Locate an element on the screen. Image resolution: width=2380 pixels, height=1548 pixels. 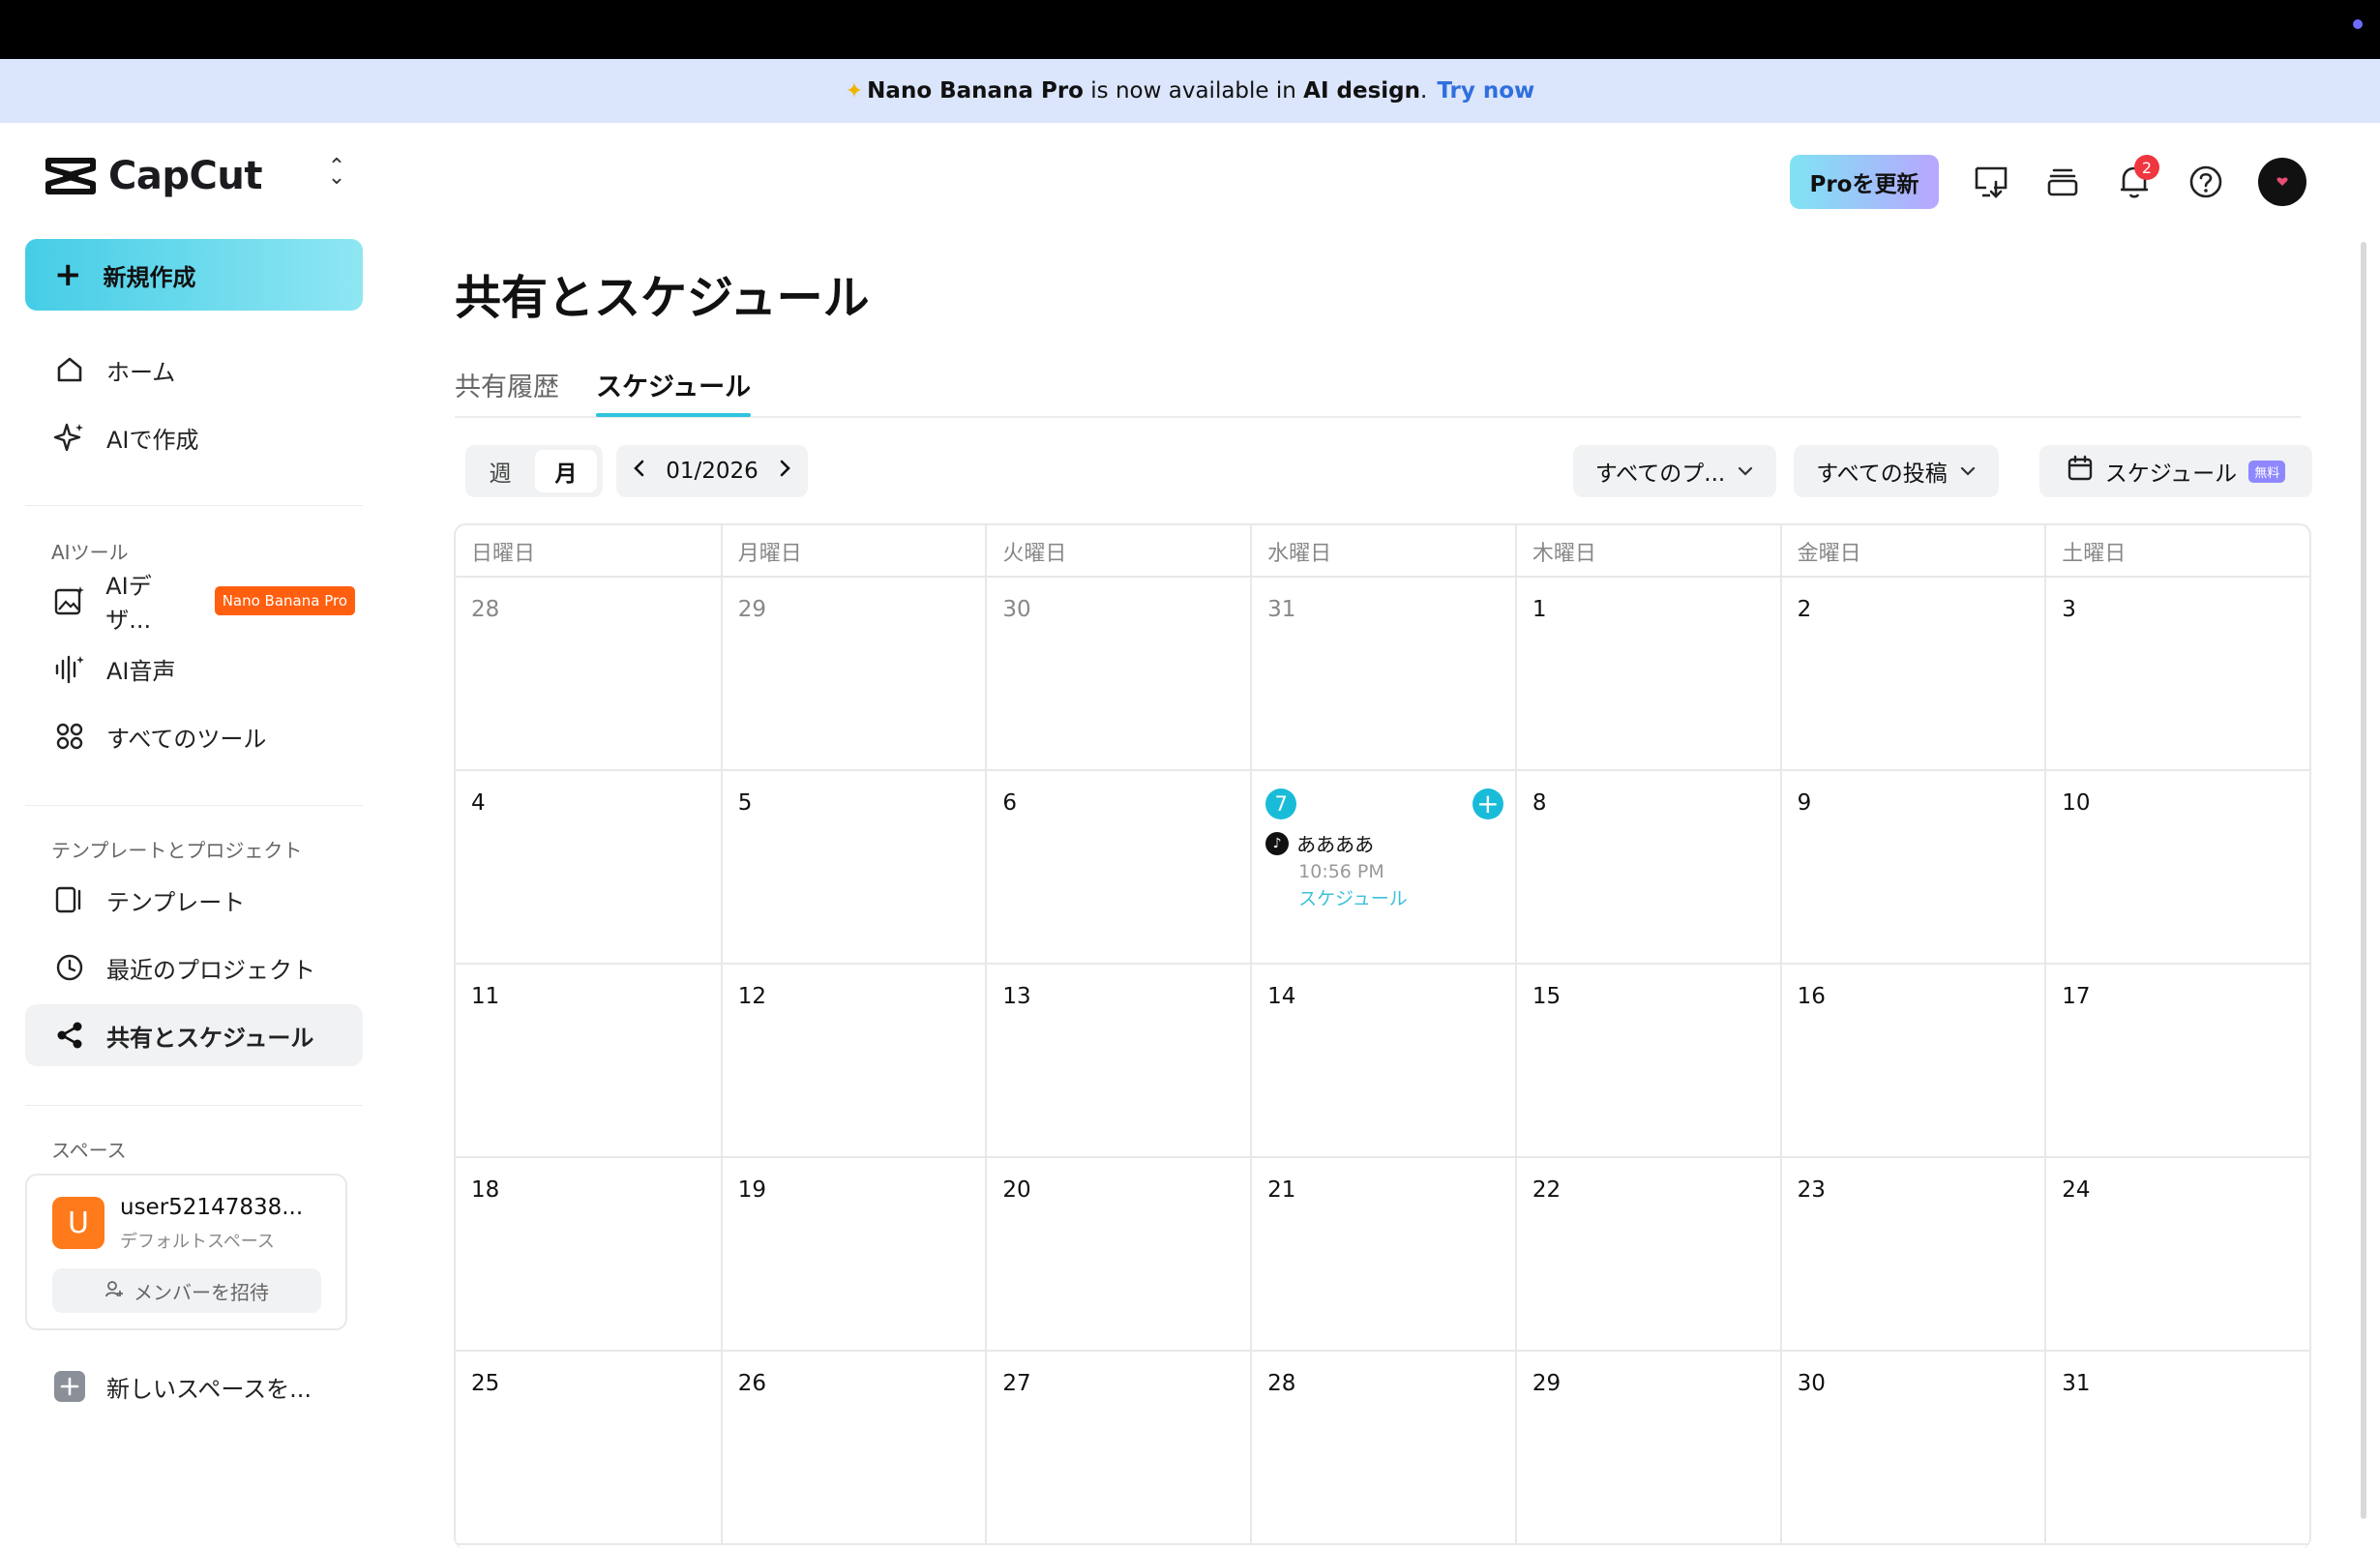
calendar-day-cell: 12 is located at coordinates (853, 1061).